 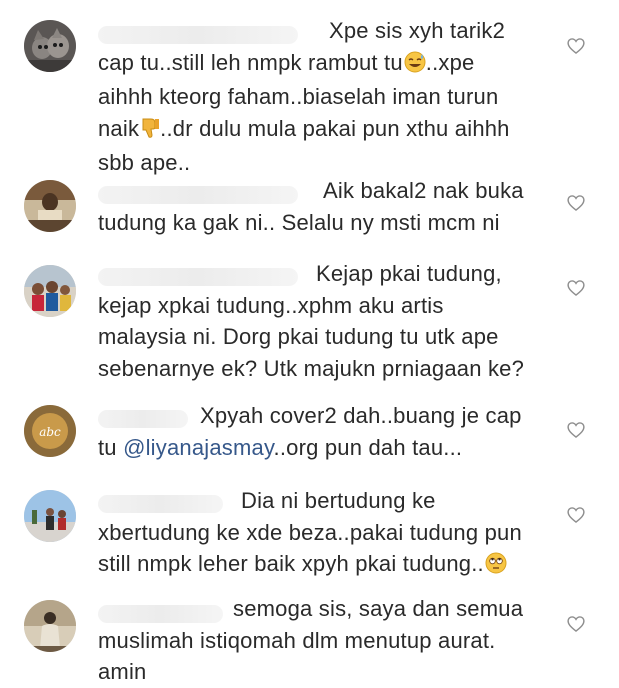 What do you see at coordinates (378, 608) in the screenshot?
I see `comment-line: semoga sis, saya dan semua` at bounding box center [378, 608].